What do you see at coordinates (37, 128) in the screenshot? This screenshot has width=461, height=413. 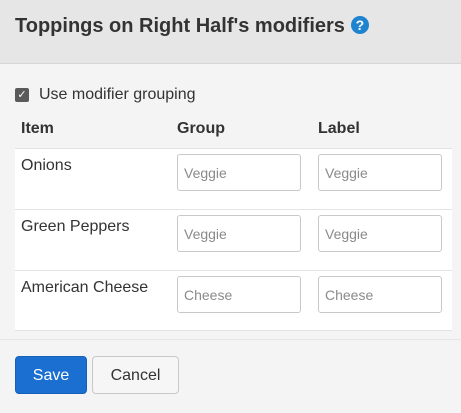 I see `column-header-item: Item` at bounding box center [37, 128].